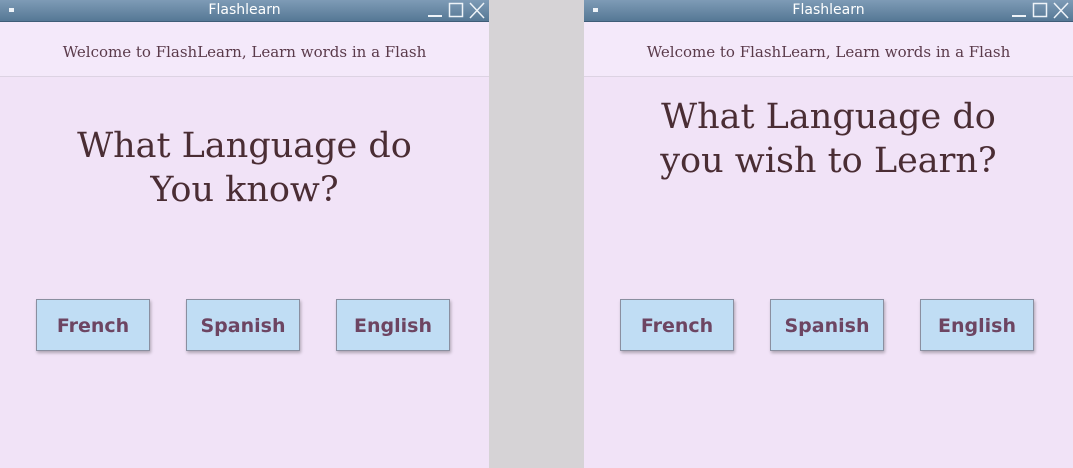  Describe the element at coordinates (244, 168) in the screenshot. I see `question-heading: What Language do You know?` at that location.